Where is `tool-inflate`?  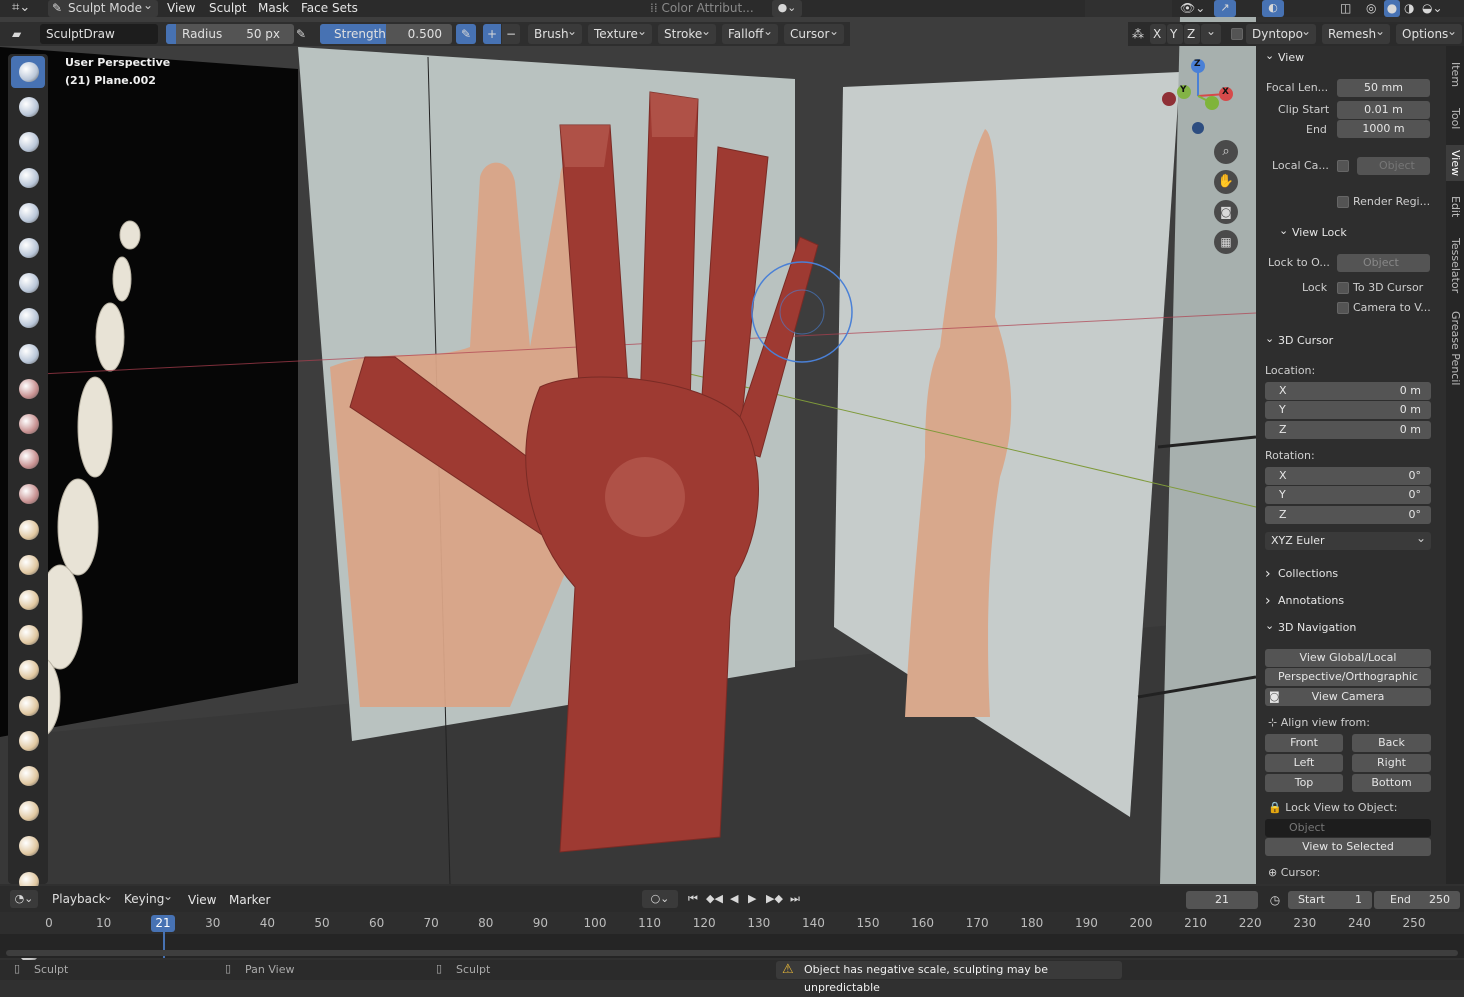 tool-inflate is located at coordinates (28, 283).